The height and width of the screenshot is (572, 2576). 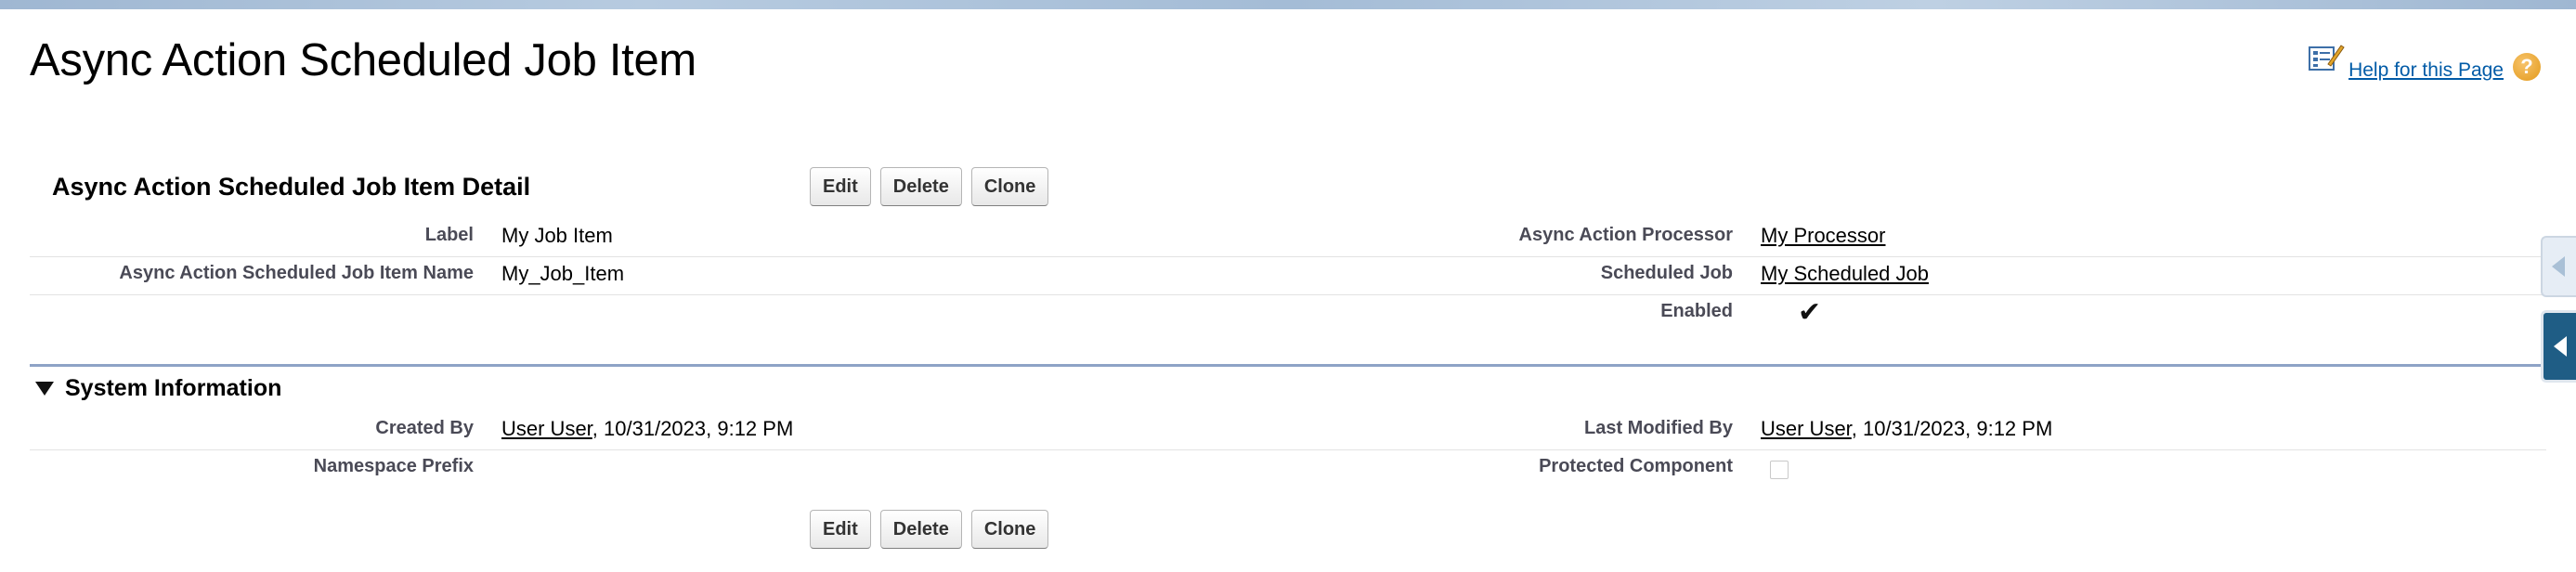 What do you see at coordinates (1696, 311) in the screenshot?
I see `enabled-field-label: Enabled` at bounding box center [1696, 311].